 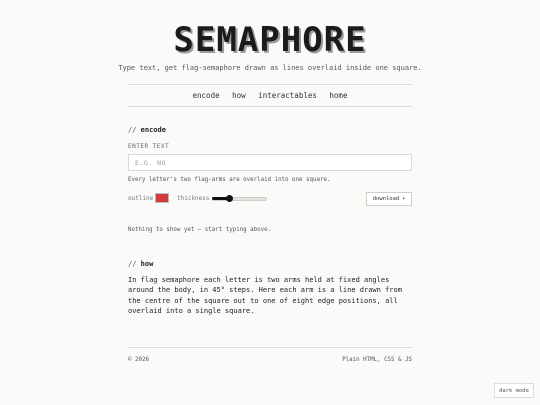 I want to click on how-heading: // how, so click(x=140, y=264).